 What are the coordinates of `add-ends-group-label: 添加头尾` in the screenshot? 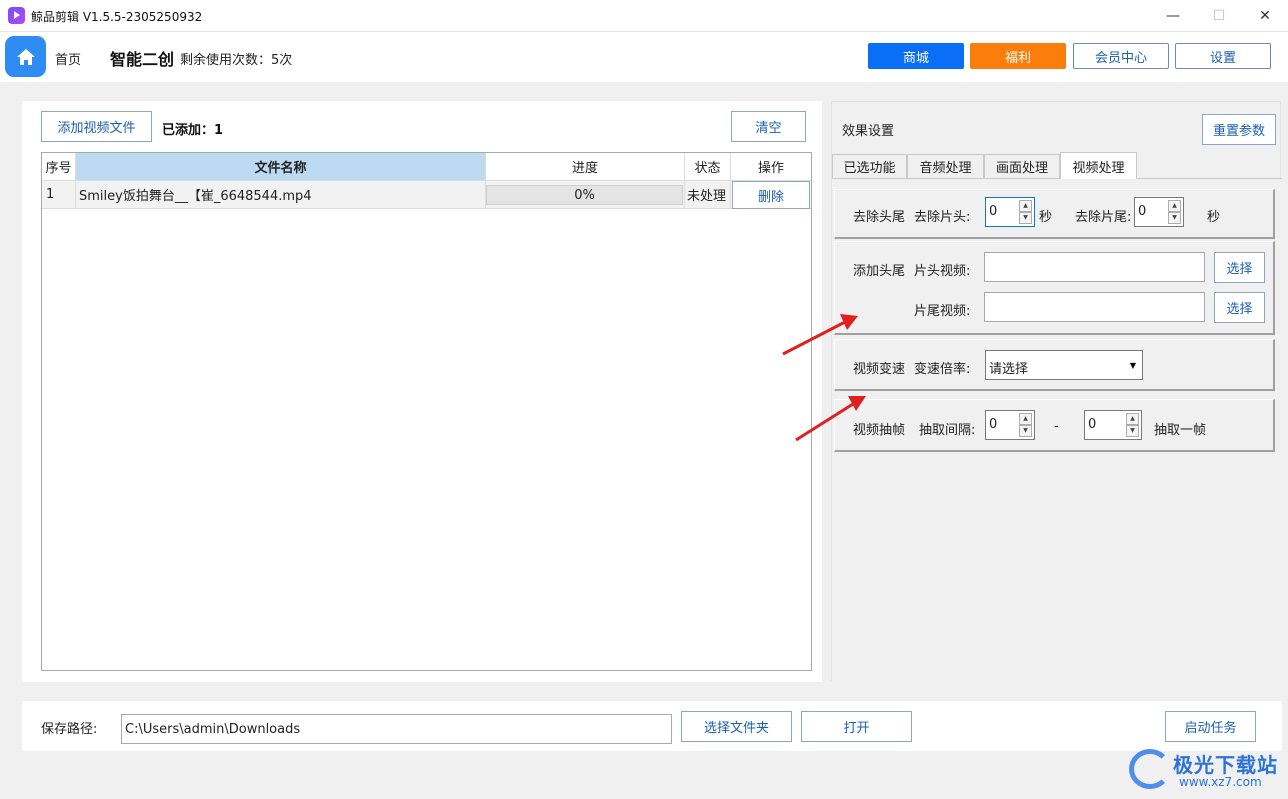 It's located at (879, 271).